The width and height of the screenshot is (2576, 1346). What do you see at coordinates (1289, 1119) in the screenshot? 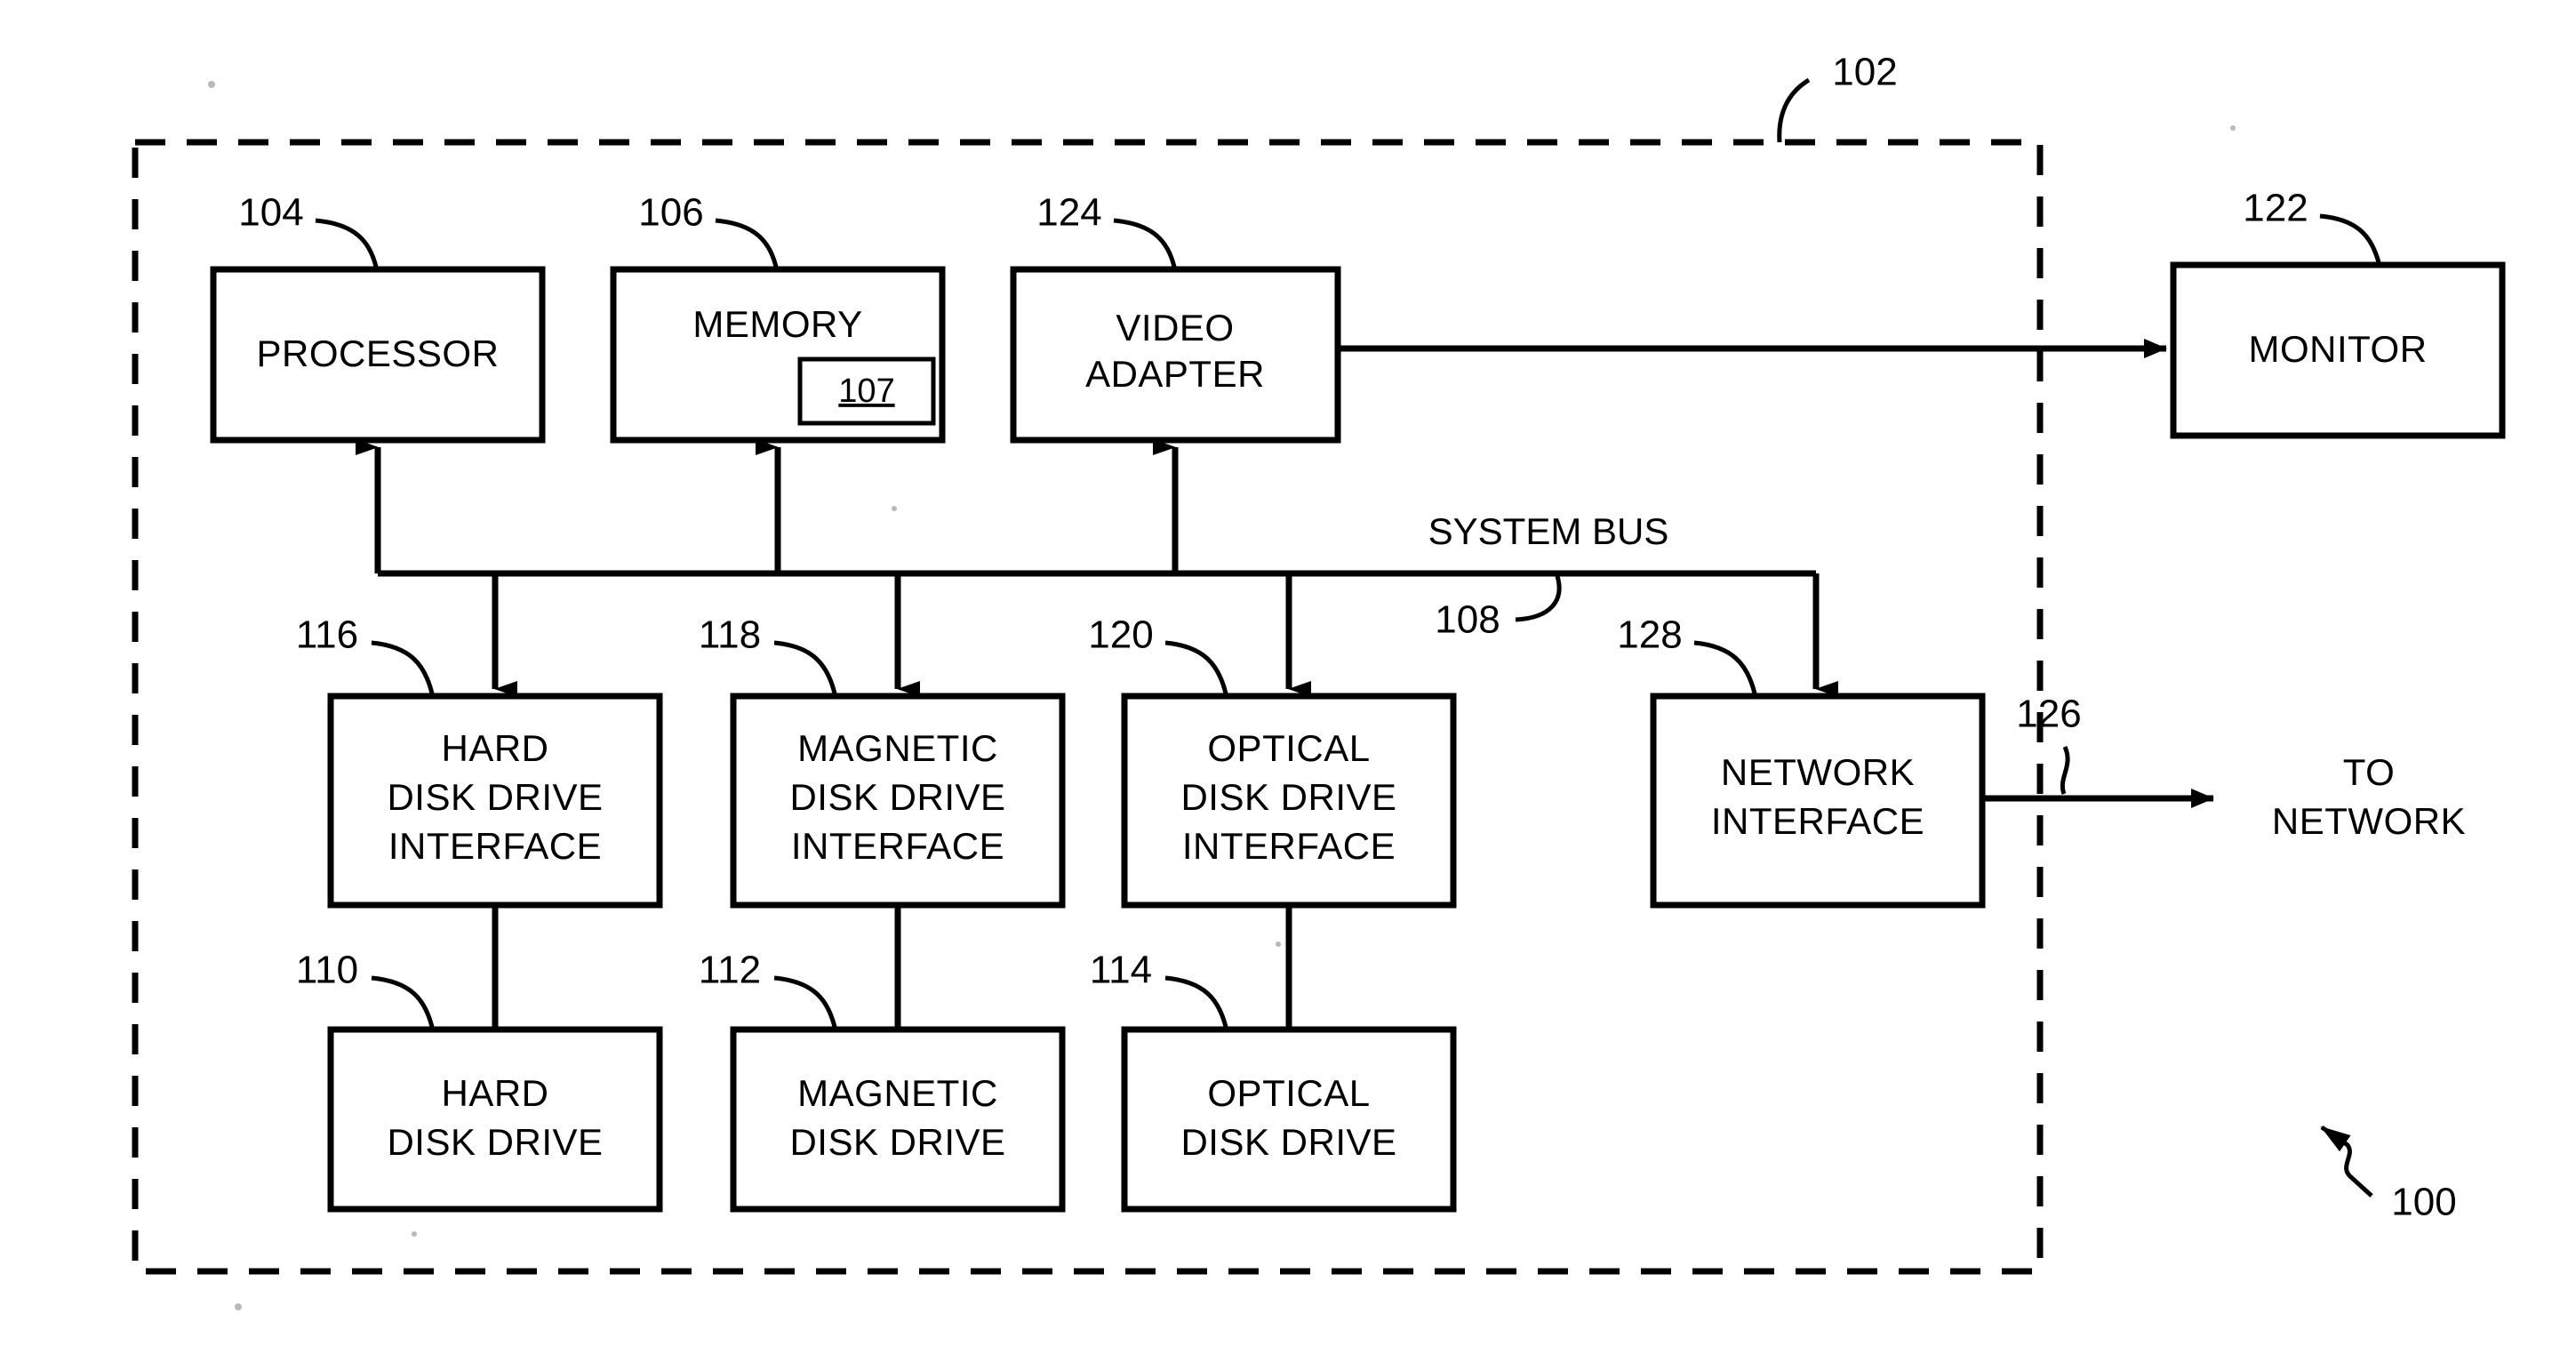
I see `optical-disk-drive-block` at bounding box center [1289, 1119].